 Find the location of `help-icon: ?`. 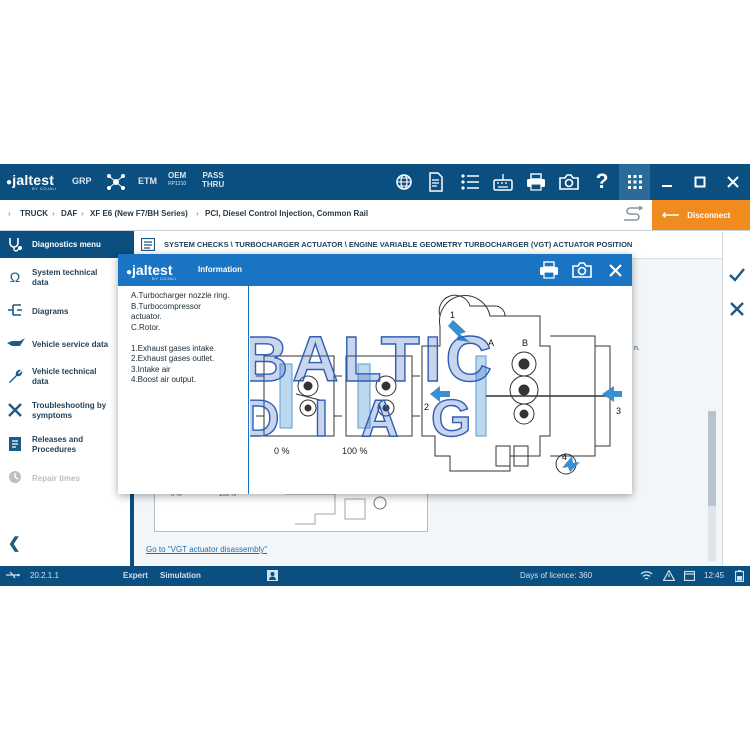

help-icon: ? is located at coordinates (602, 182).